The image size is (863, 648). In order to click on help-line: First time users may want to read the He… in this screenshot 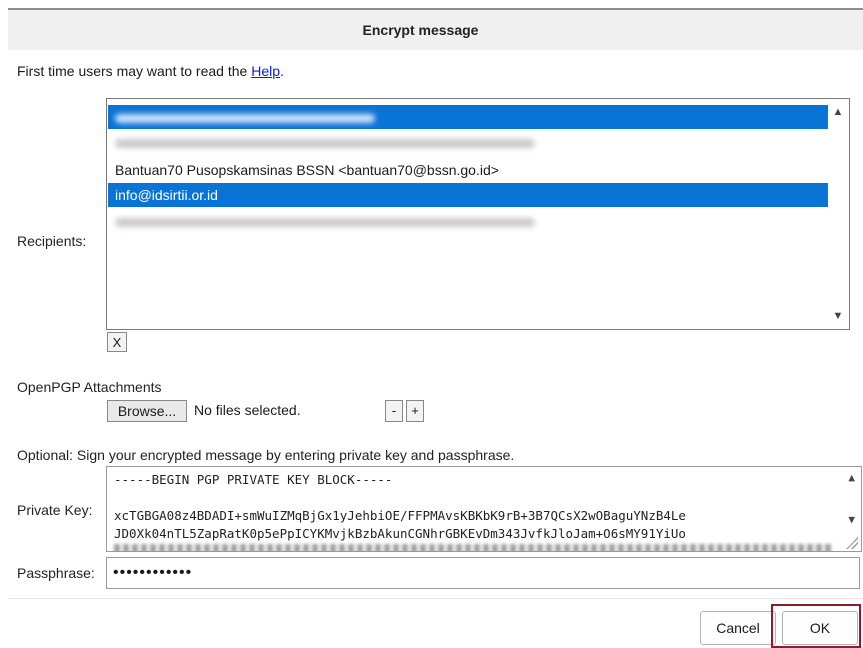, I will do `click(150, 71)`.